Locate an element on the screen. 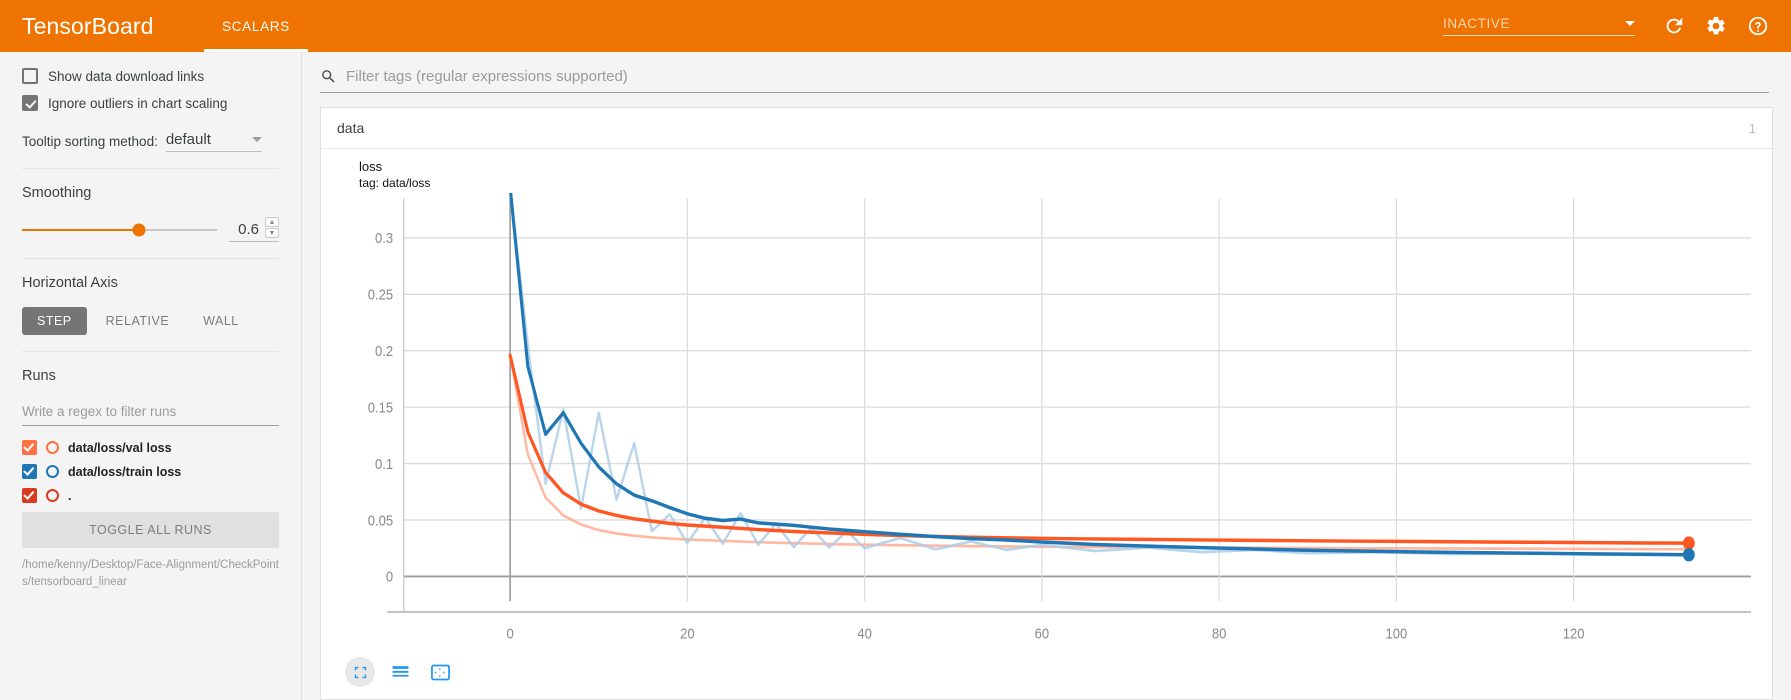 The height and width of the screenshot is (700, 1791). smoothing-slider is located at coordinates (119, 229).